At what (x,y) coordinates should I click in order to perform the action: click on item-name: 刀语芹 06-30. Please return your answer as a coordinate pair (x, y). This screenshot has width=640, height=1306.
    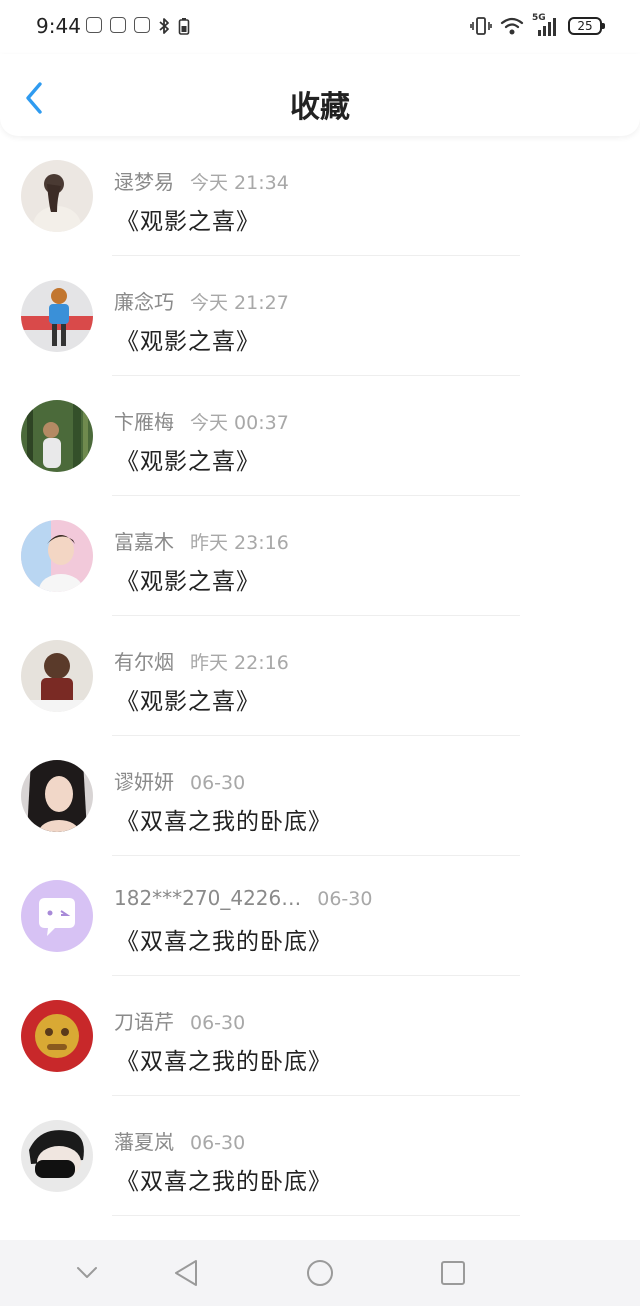
    Looking at the image, I should click on (179, 1020).